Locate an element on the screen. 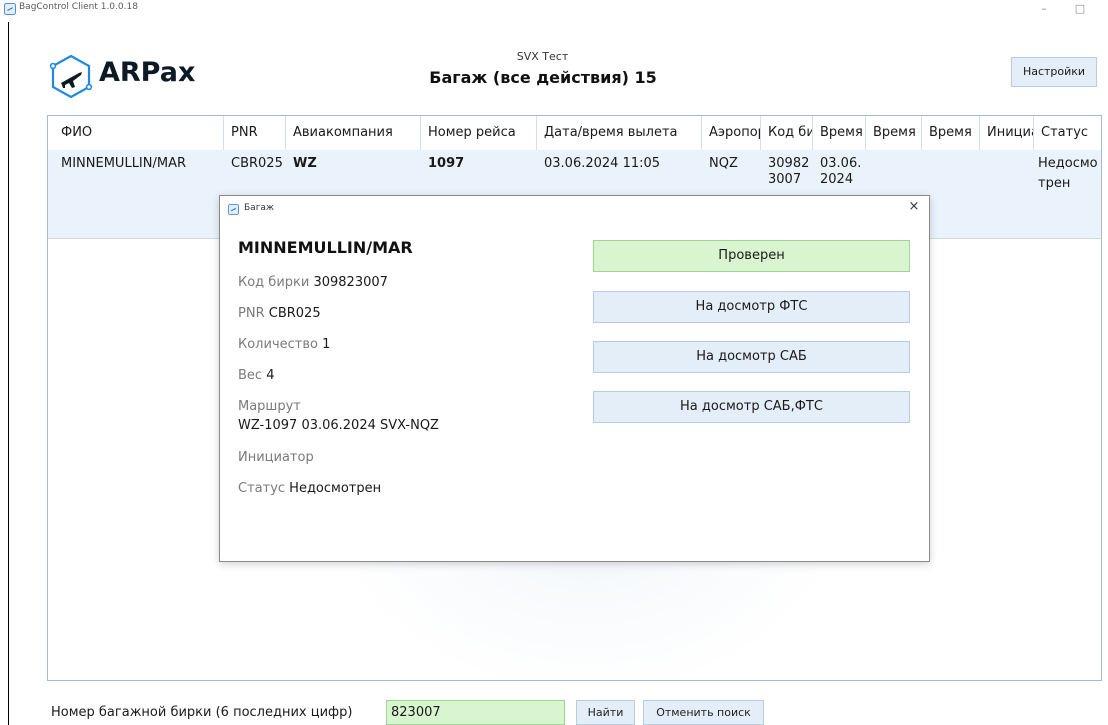 This screenshot has height=725, width=1108. column-header-initiator: Инициатор is located at coordinates (1007, 133).